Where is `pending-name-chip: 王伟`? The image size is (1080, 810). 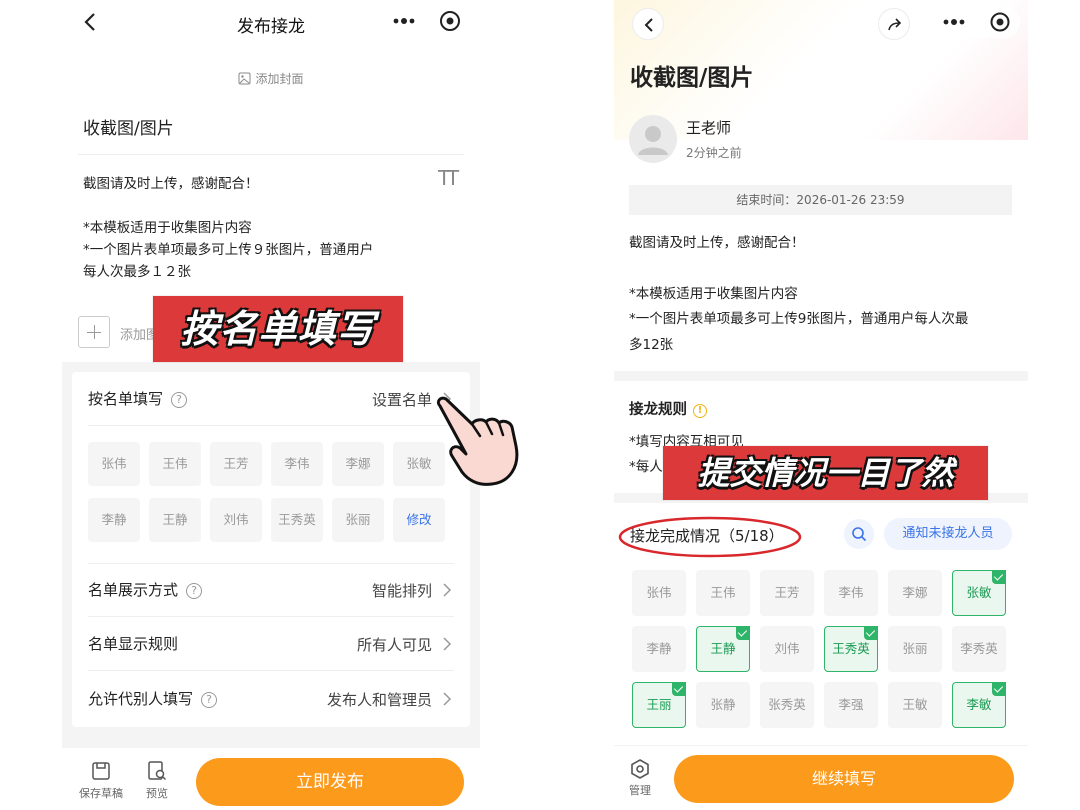
pending-name-chip: 王伟 is located at coordinates (723, 593).